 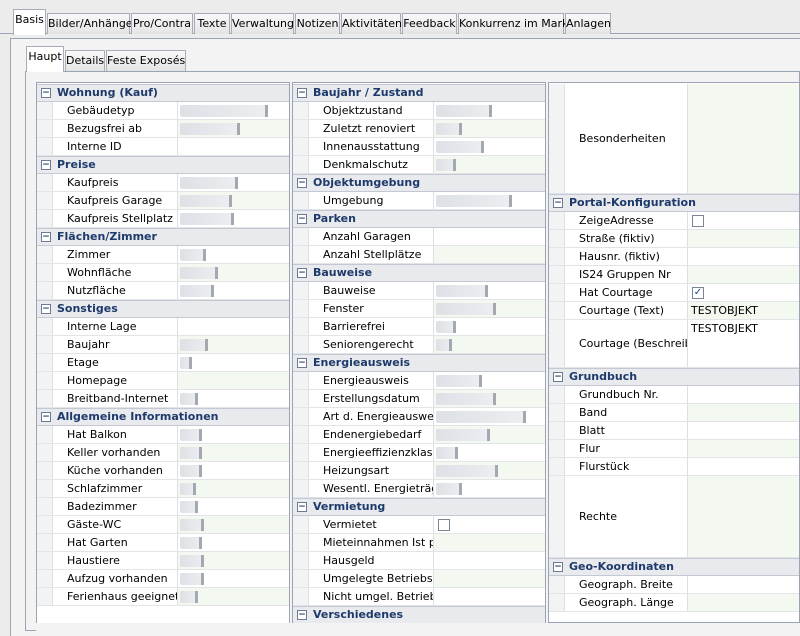 What do you see at coordinates (233, 254) in the screenshot?
I see `property-value-zimmer` at bounding box center [233, 254].